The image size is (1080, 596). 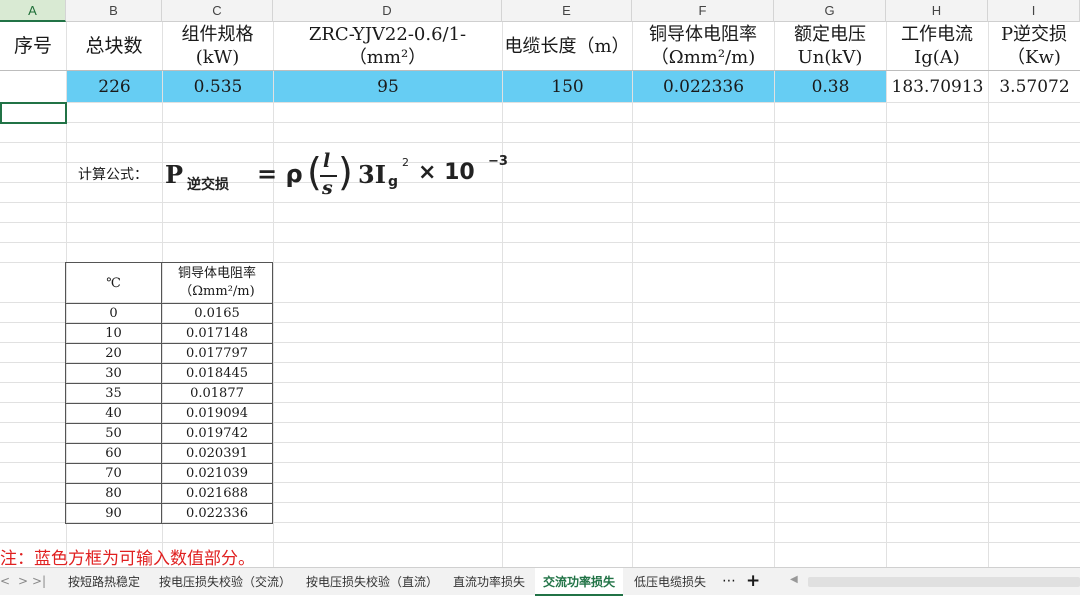 I want to click on table-header-resist: 铜导体电阻率 （Ωmm²/m), so click(x=217, y=283).